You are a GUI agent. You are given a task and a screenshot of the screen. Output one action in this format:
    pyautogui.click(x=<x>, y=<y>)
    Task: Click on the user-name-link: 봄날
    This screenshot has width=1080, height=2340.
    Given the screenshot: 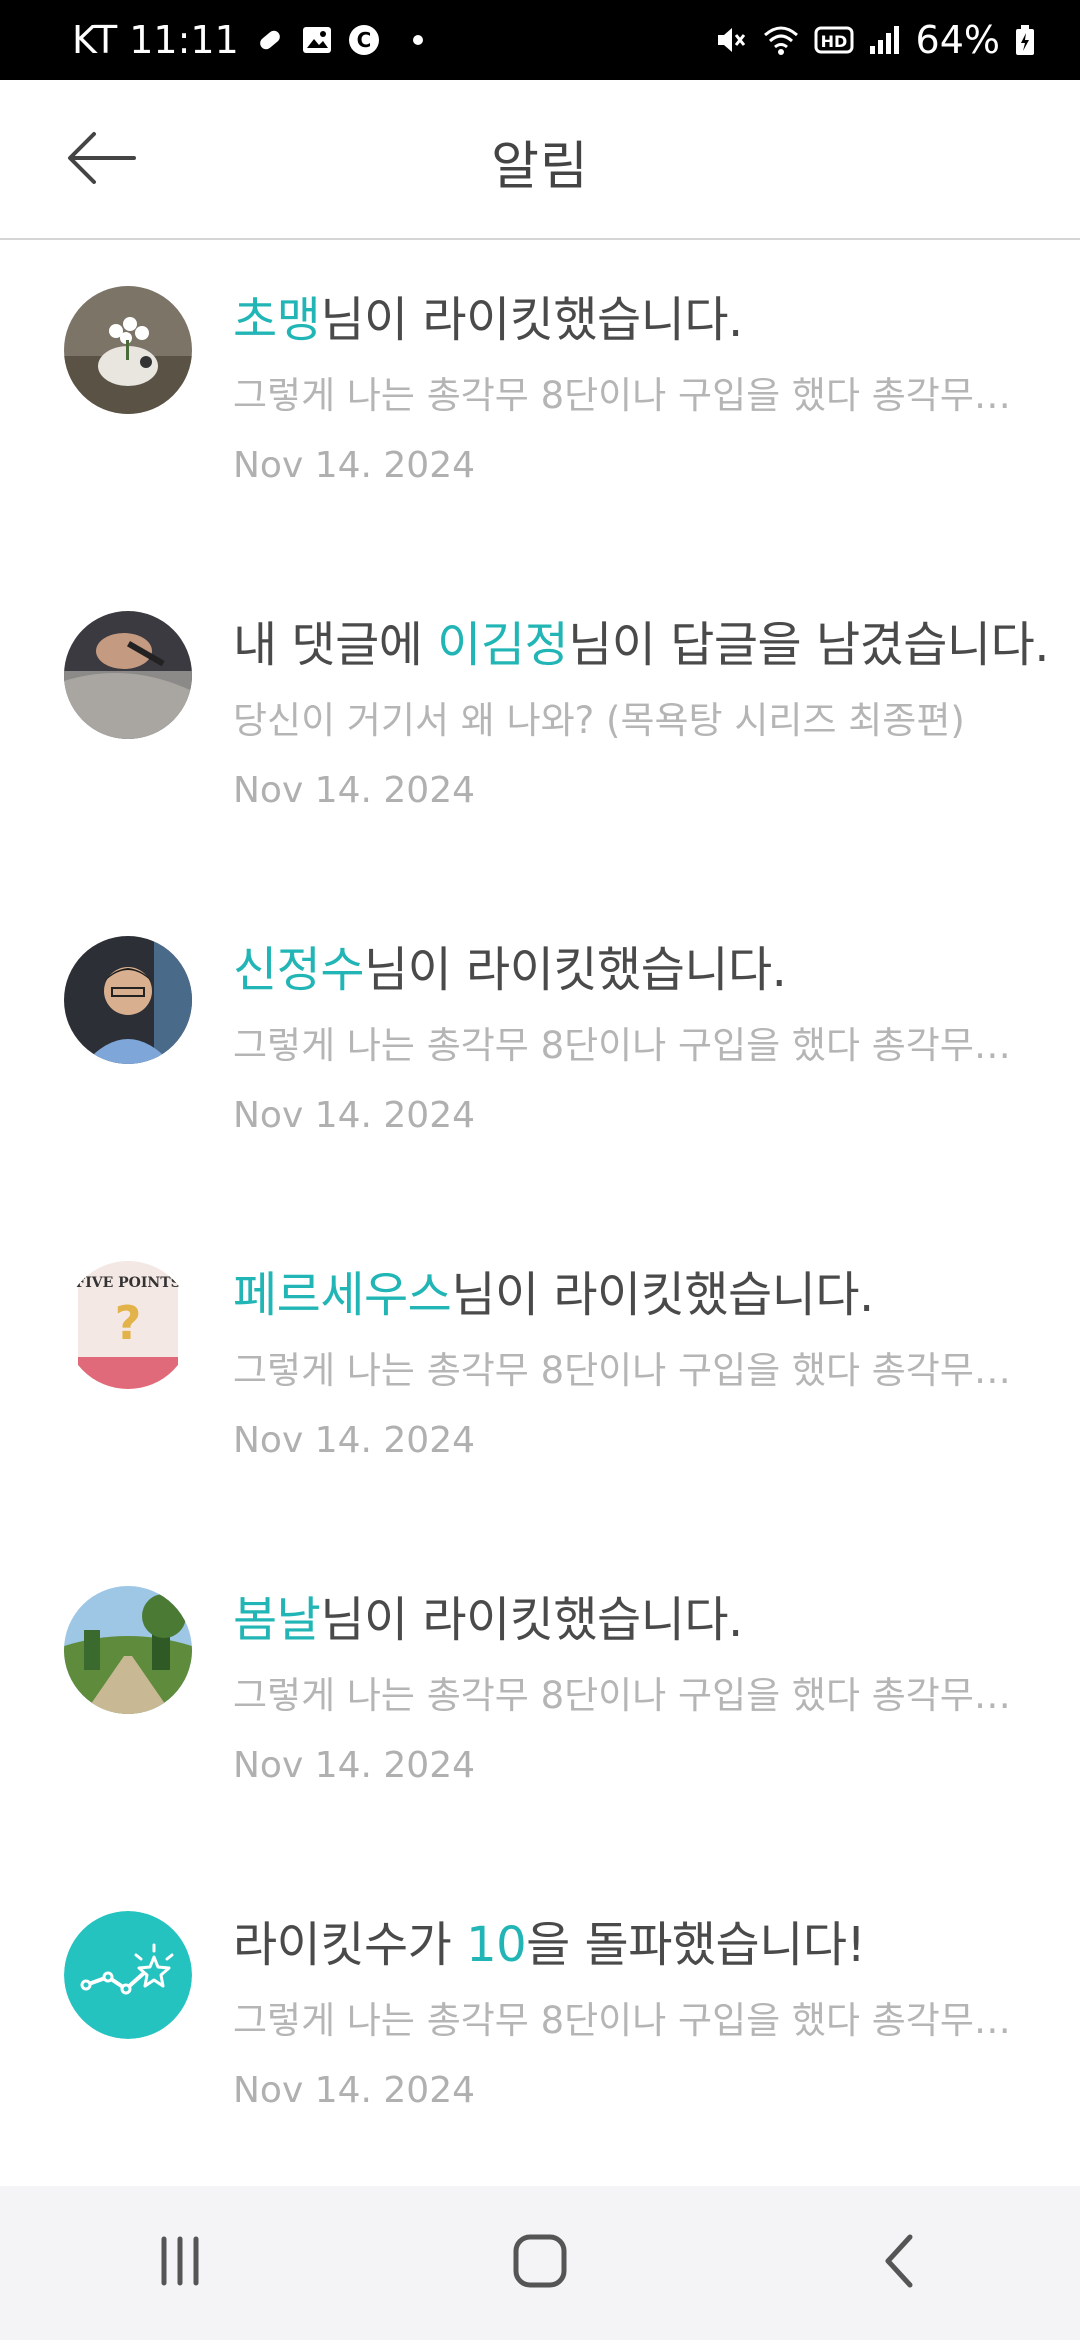 What is the action you would take?
    pyautogui.click(x=277, y=1620)
    